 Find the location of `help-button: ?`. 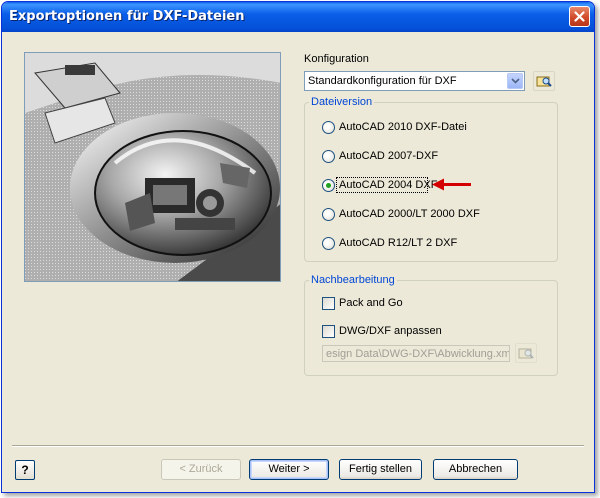

help-button: ? is located at coordinates (25, 470).